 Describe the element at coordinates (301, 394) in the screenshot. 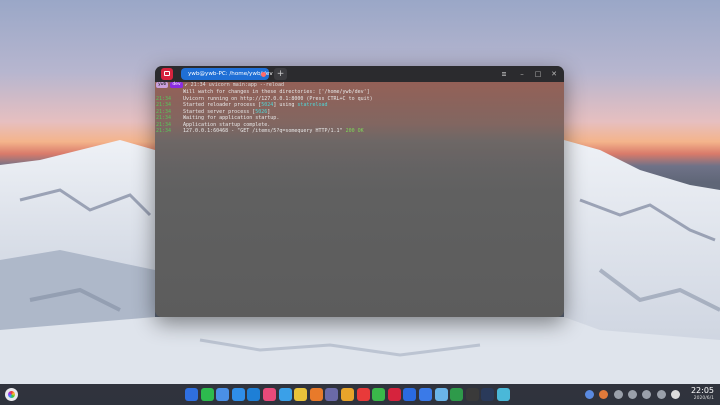

I see `chrome-icon` at that location.